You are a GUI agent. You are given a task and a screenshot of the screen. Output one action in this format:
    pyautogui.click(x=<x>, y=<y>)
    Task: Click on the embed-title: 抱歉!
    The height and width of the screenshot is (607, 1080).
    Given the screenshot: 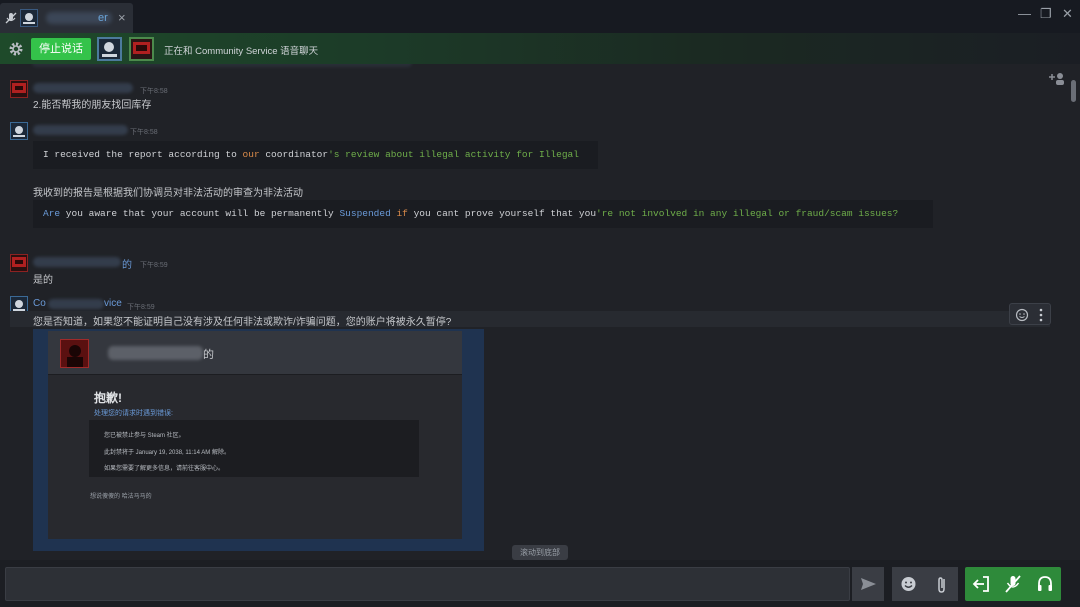 What is the action you would take?
    pyautogui.click(x=108, y=398)
    